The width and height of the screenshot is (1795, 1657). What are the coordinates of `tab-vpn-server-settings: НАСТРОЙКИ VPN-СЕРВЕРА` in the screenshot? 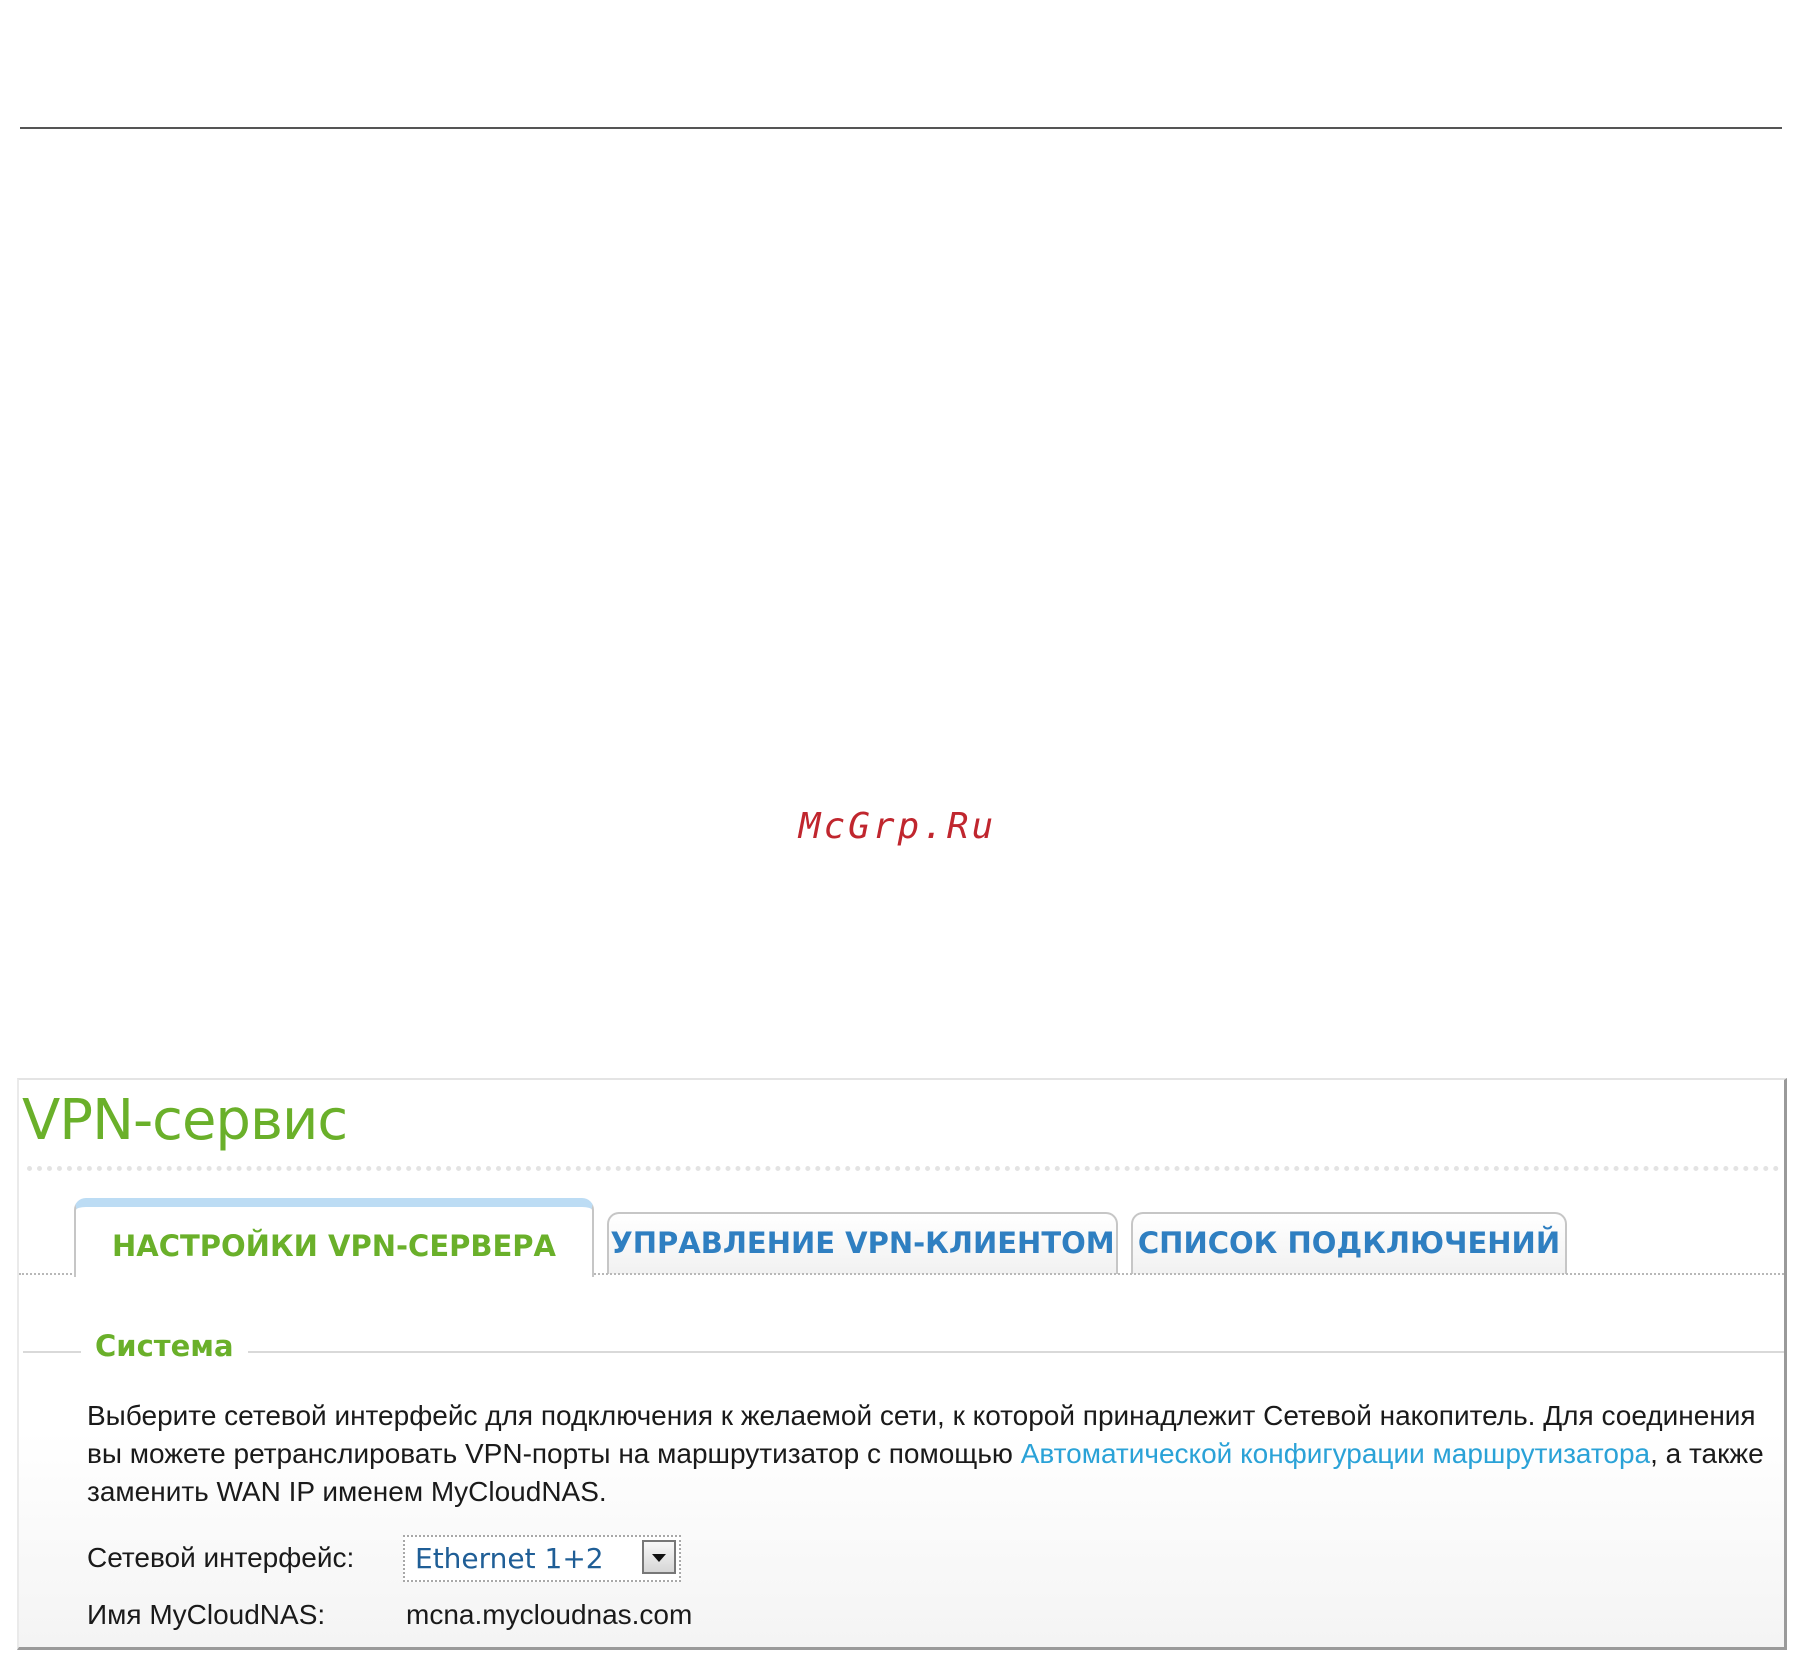 It's located at (334, 1237).